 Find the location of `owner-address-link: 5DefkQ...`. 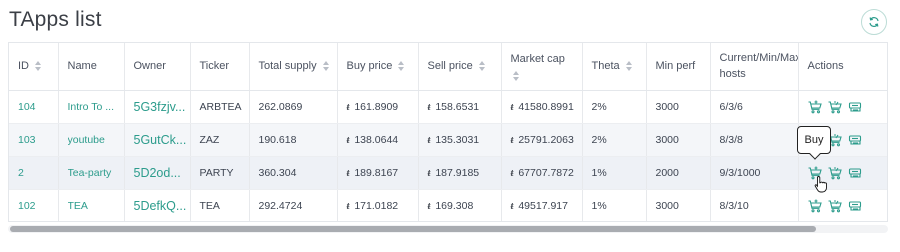

owner-address-link: 5DefkQ... is located at coordinates (162, 206).